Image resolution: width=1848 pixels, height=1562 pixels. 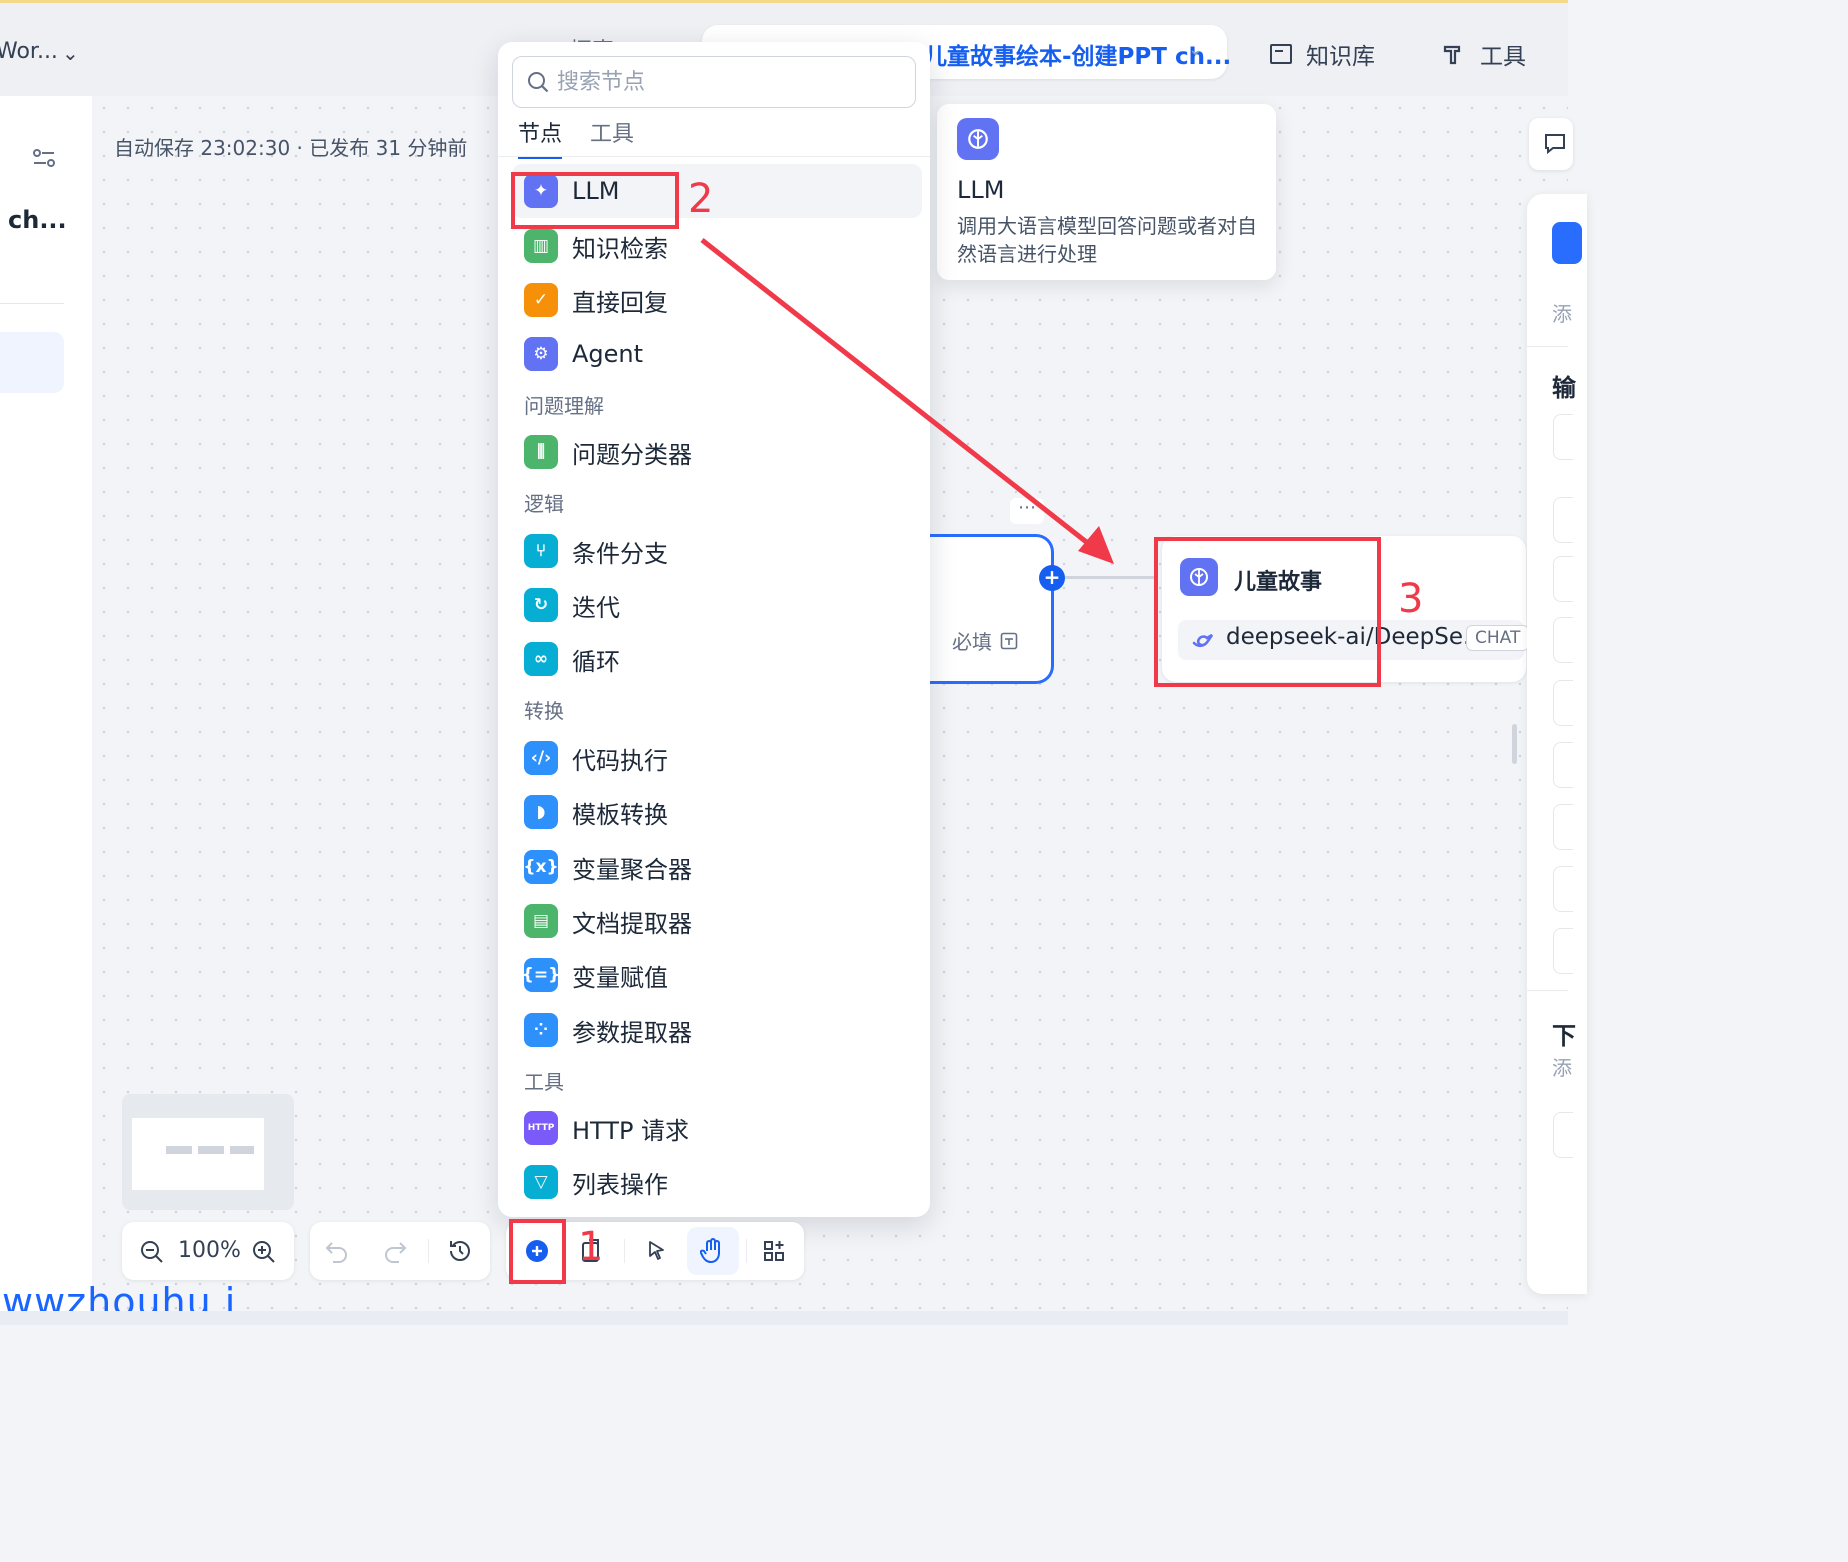 What do you see at coordinates (596, 758) in the screenshot?
I see `node-item-code: ‹/› 代码执行` at bounding box center [596, 758].